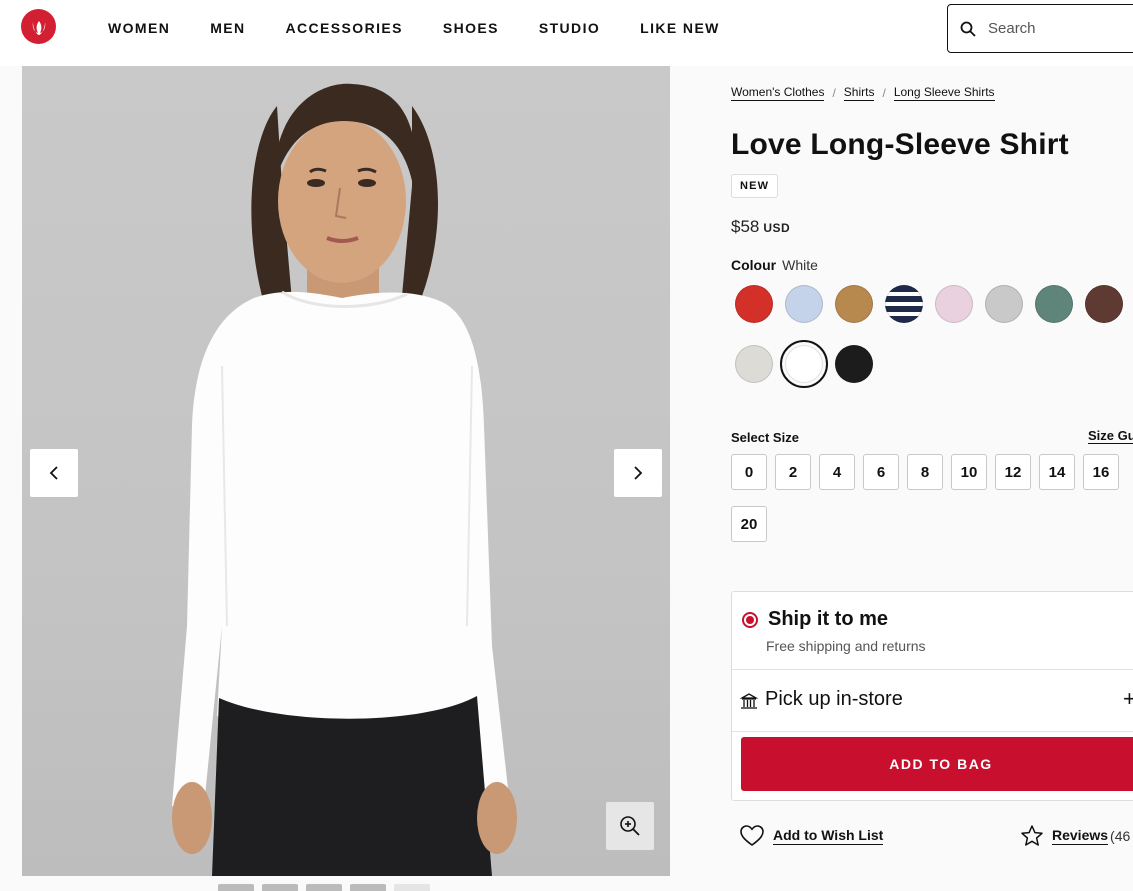  What do you see at coordinates (925, 472) in the screenshot?
I see `size-option-8: 8` at bounding box center [925, 472].